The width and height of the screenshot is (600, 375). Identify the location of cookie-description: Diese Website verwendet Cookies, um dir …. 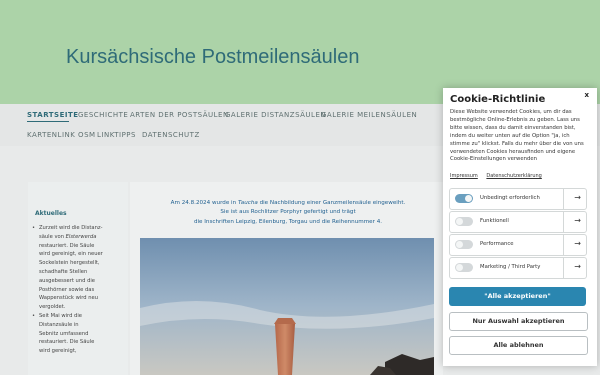
(517, 136).